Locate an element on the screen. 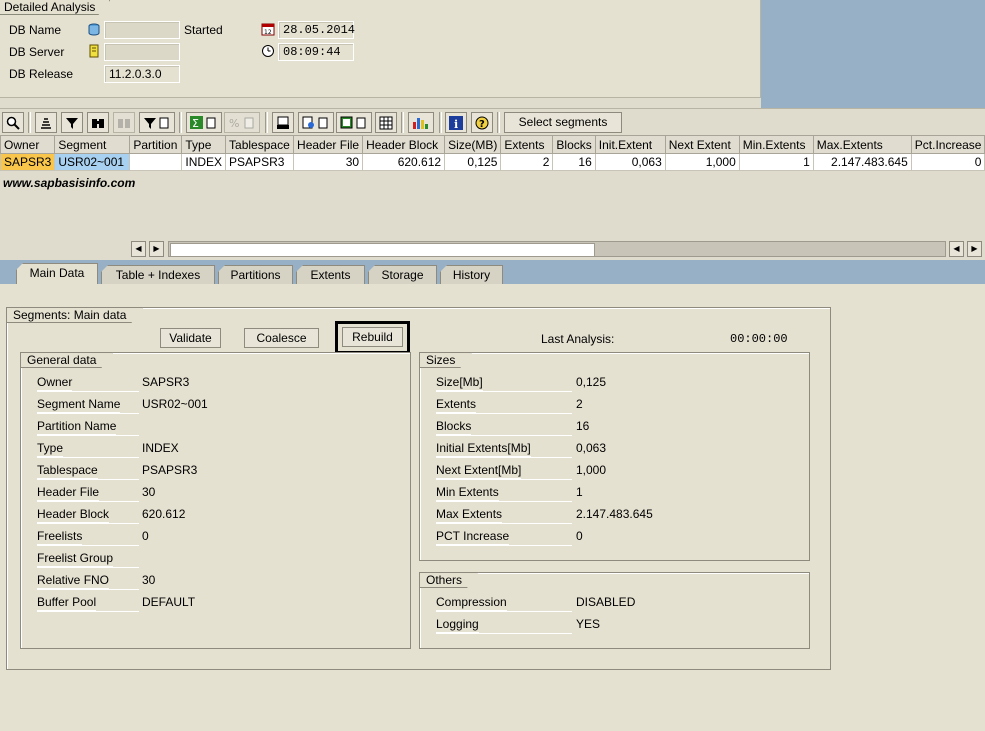 The width and height of the screenshot is (985, 731). field-label: Owner is located at coordinates (55, 383).